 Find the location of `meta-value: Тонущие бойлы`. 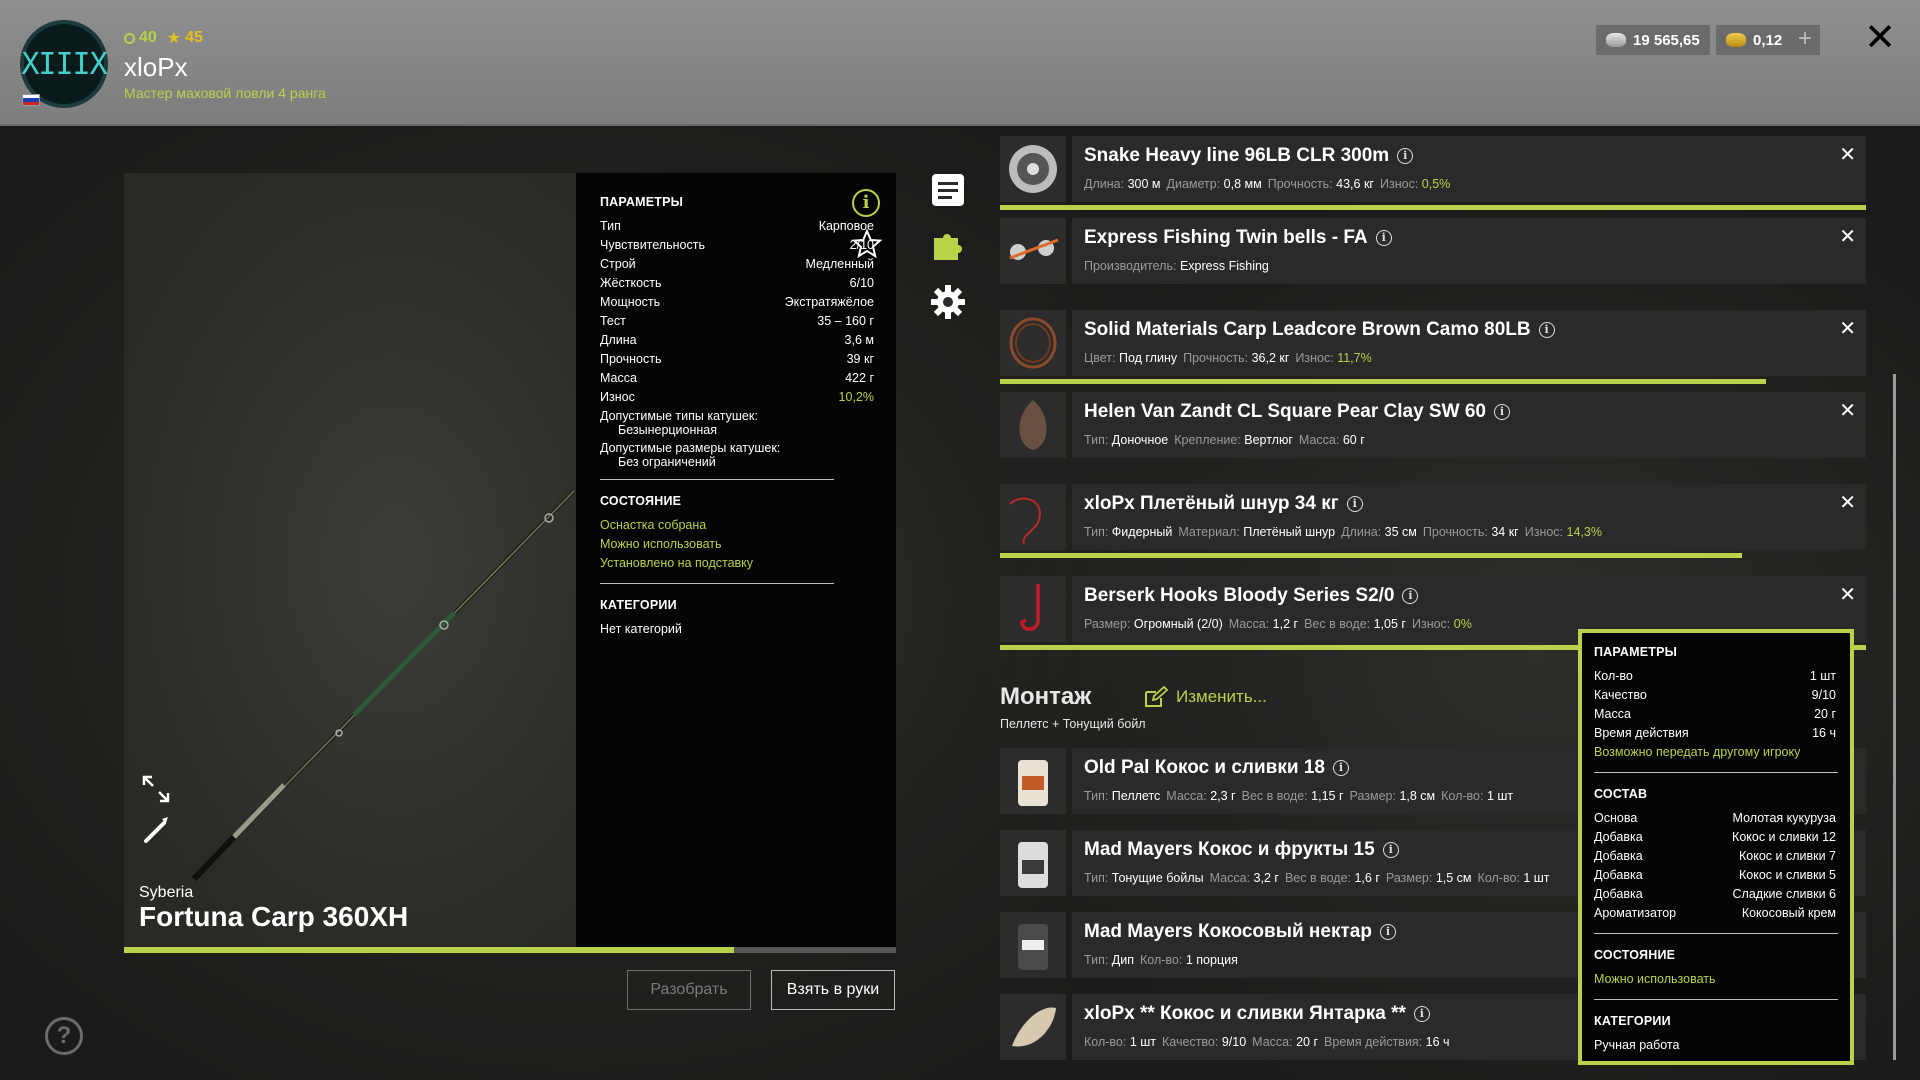

meta-value: Тонущие бойлы is located at coordinates (1157, 878).